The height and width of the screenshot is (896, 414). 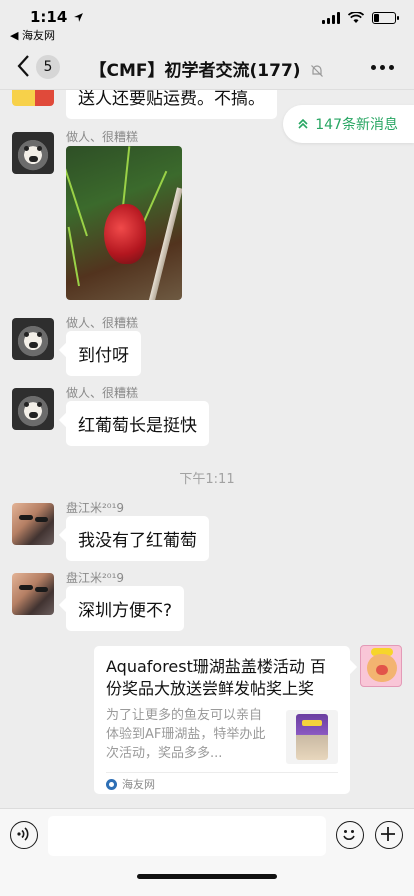 I want to click on status-bar: 1:14 ◀ 海友网, so click(x=207, y=22).